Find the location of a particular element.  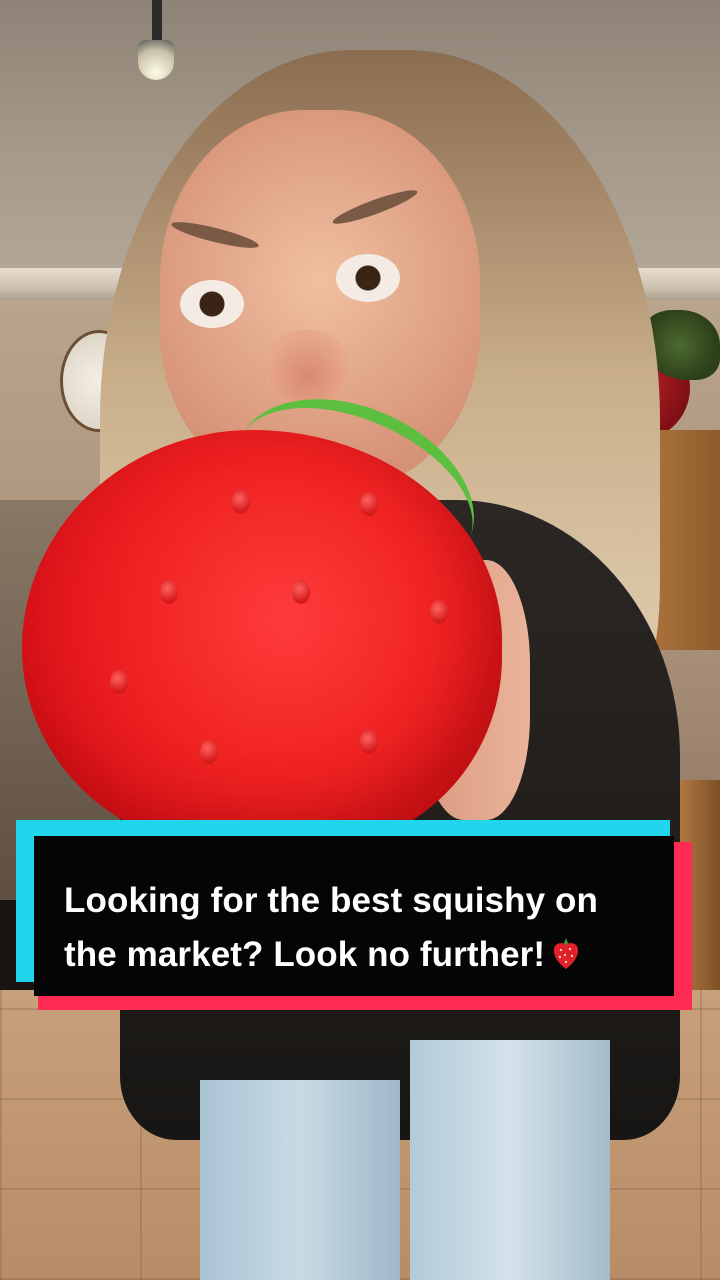

ceiling-light is located at coordinates (156, 60).